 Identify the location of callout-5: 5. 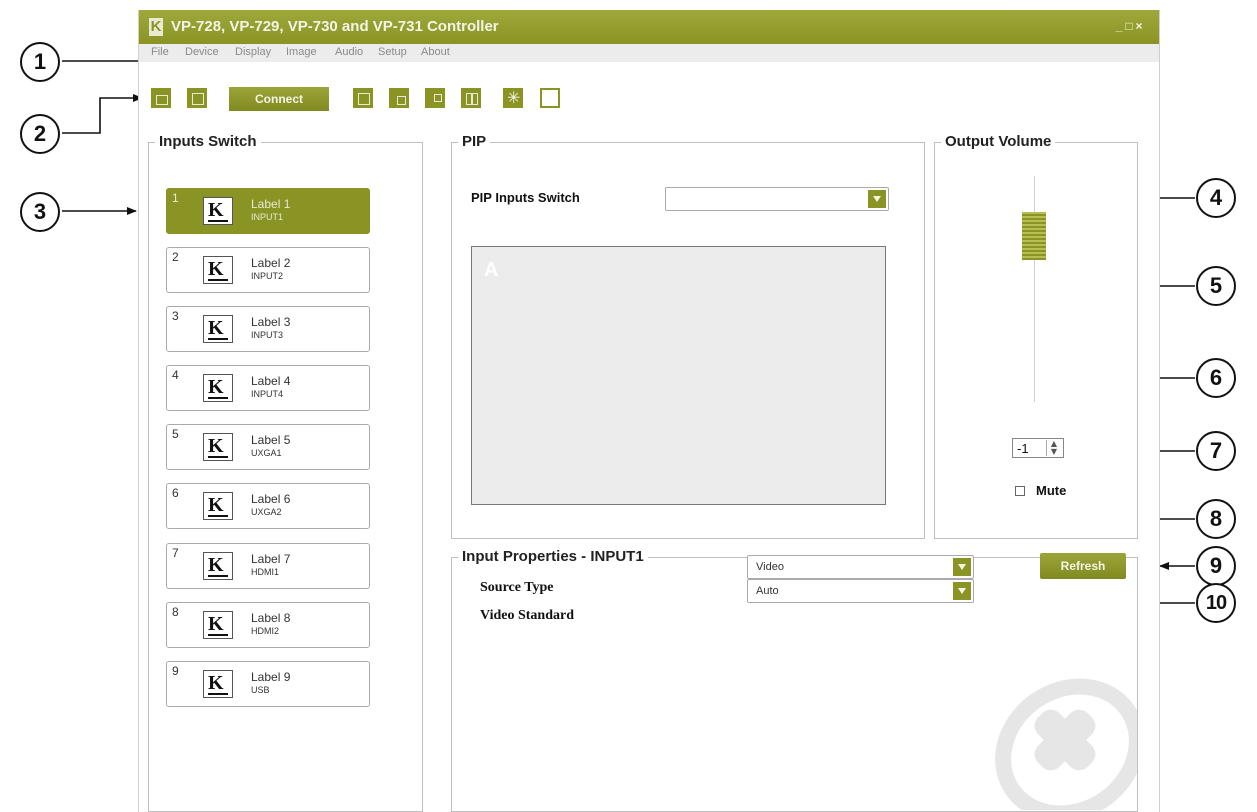
(1216, 286).